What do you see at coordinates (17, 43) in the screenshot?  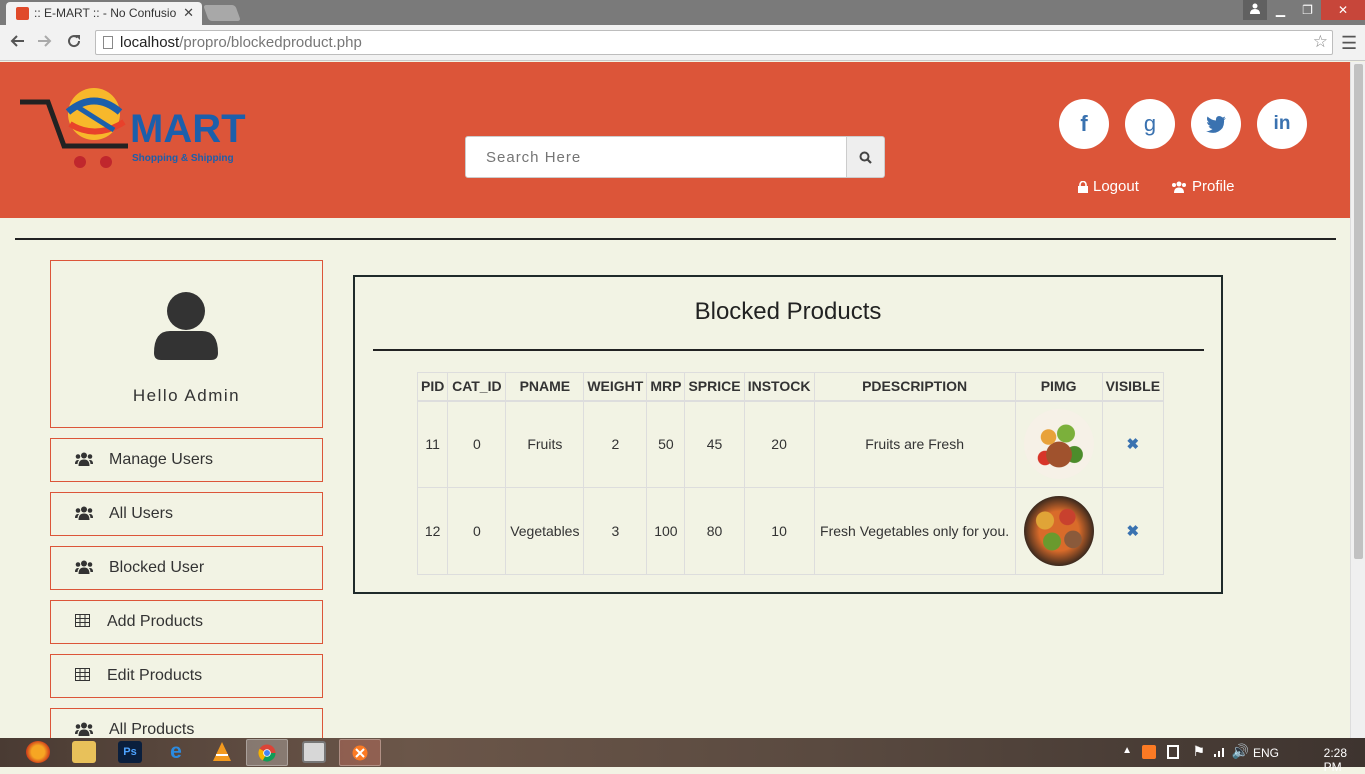 I see `back-arrow-icon` at bounding box center [17, 43].